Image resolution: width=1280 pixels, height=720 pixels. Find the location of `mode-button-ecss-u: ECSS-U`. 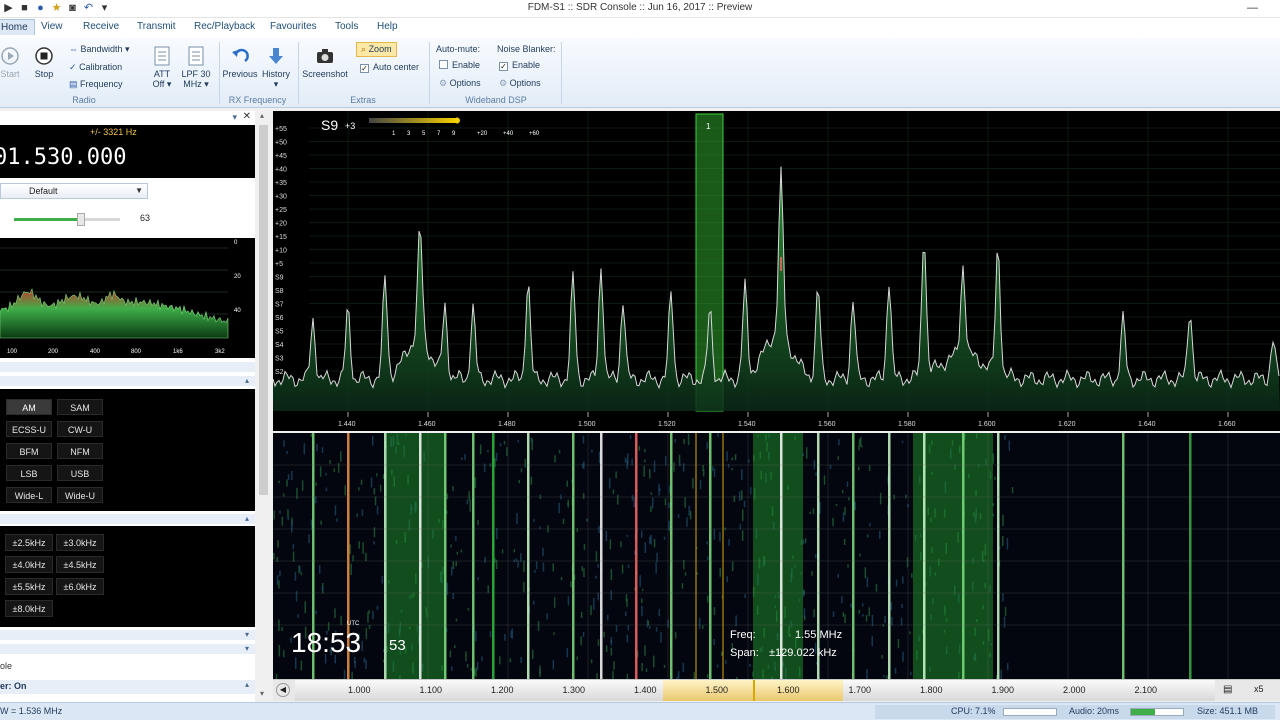

mode-button-ecss-u: ECSS-U is located at coordinates (29, 429).